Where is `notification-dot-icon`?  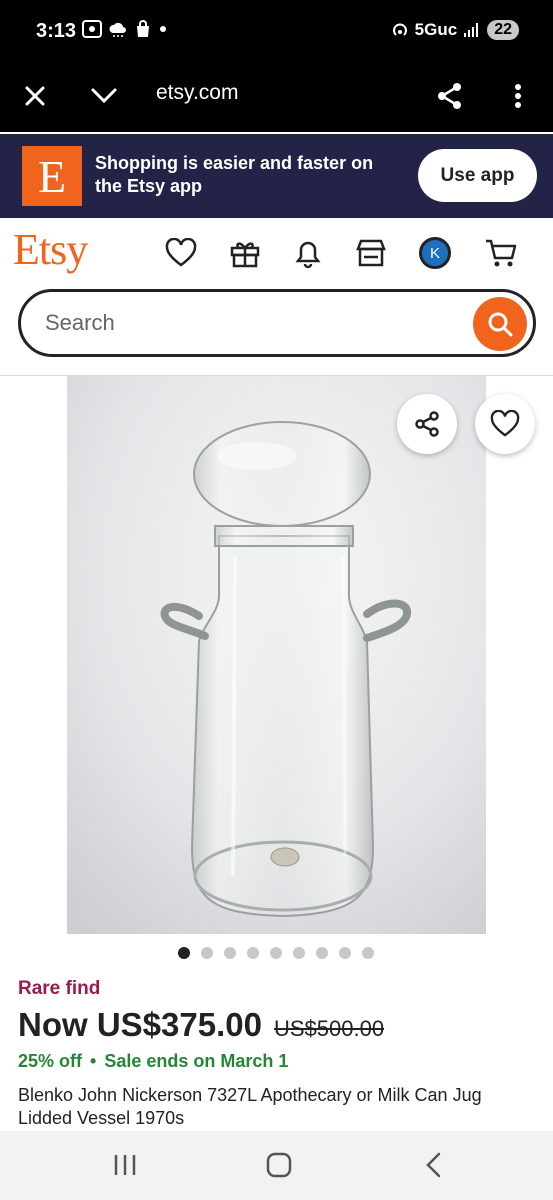
notification-dot-icon is located at coordinates (163, 29).